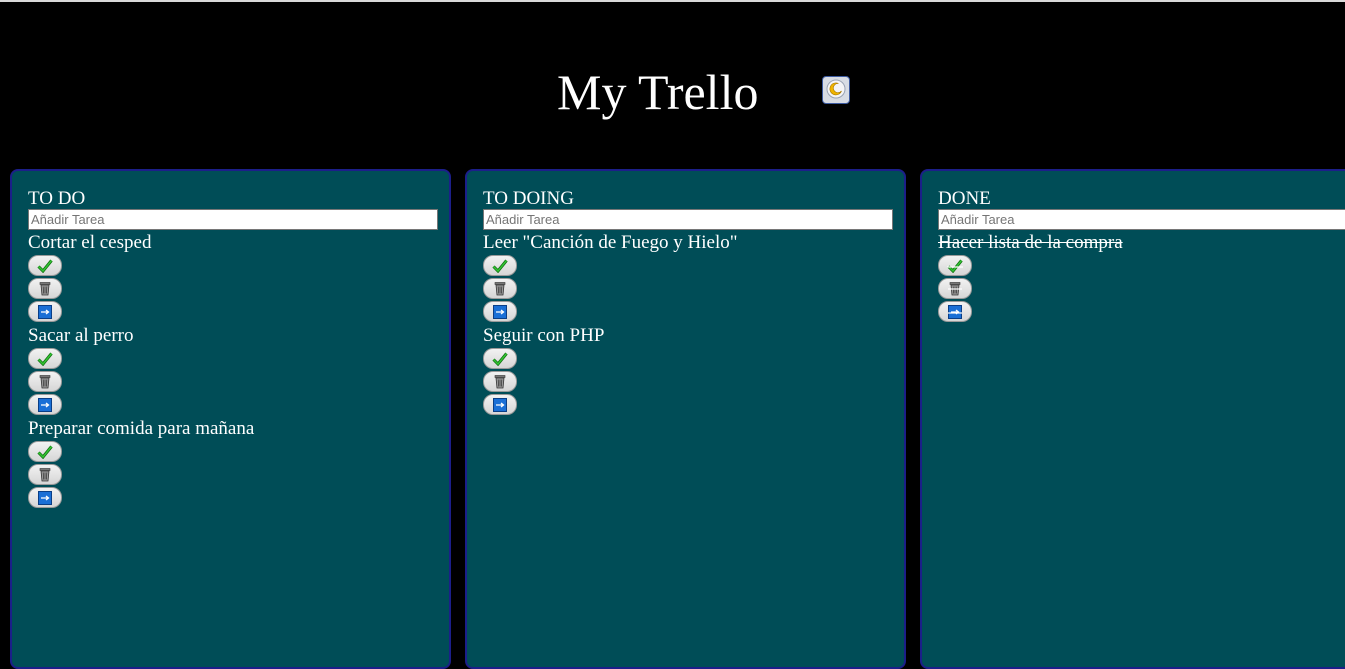 The image size is (1345, 669). I want to click on task-text: Preparar comida para mañana, so click(230, 429).